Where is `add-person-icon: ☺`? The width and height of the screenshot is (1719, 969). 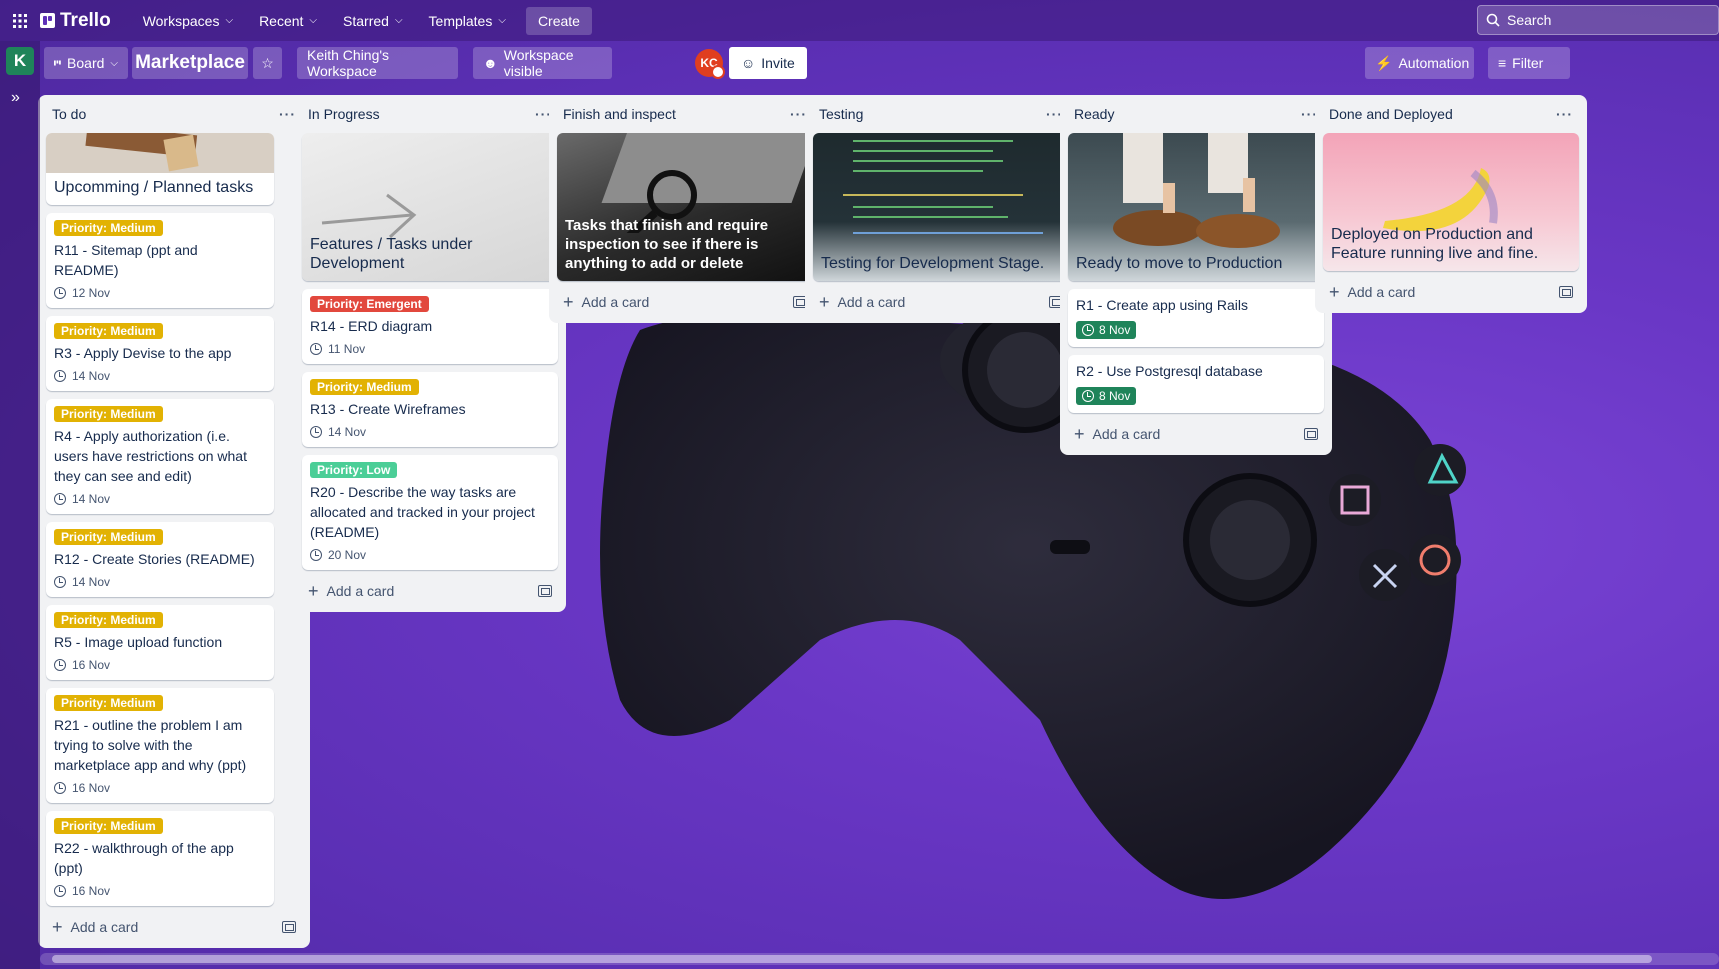 add-person-icon: ☺ is located at coordinates (748, 63).